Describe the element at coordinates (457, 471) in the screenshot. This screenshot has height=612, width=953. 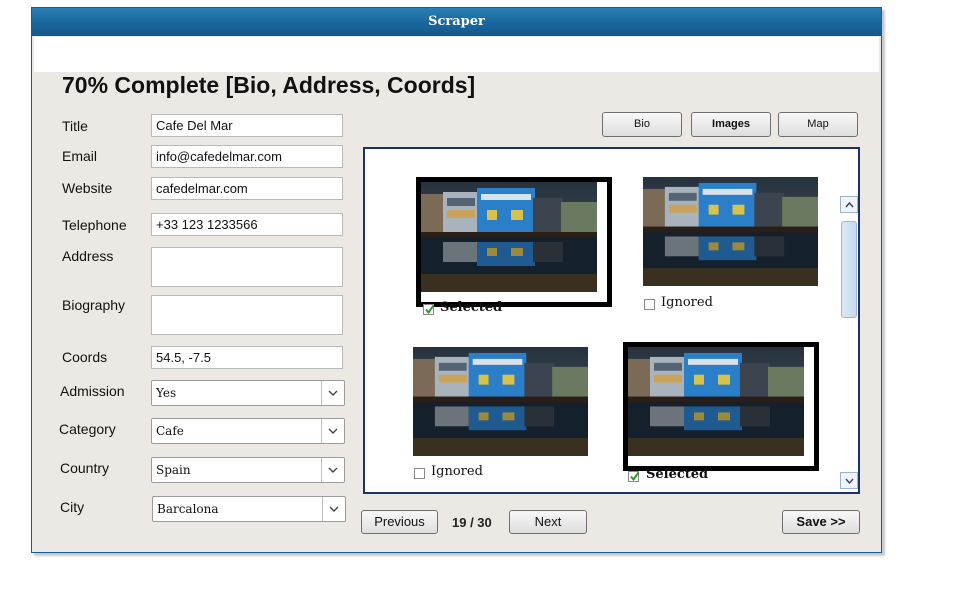
I see `image-3-status: Ignored` at that location.